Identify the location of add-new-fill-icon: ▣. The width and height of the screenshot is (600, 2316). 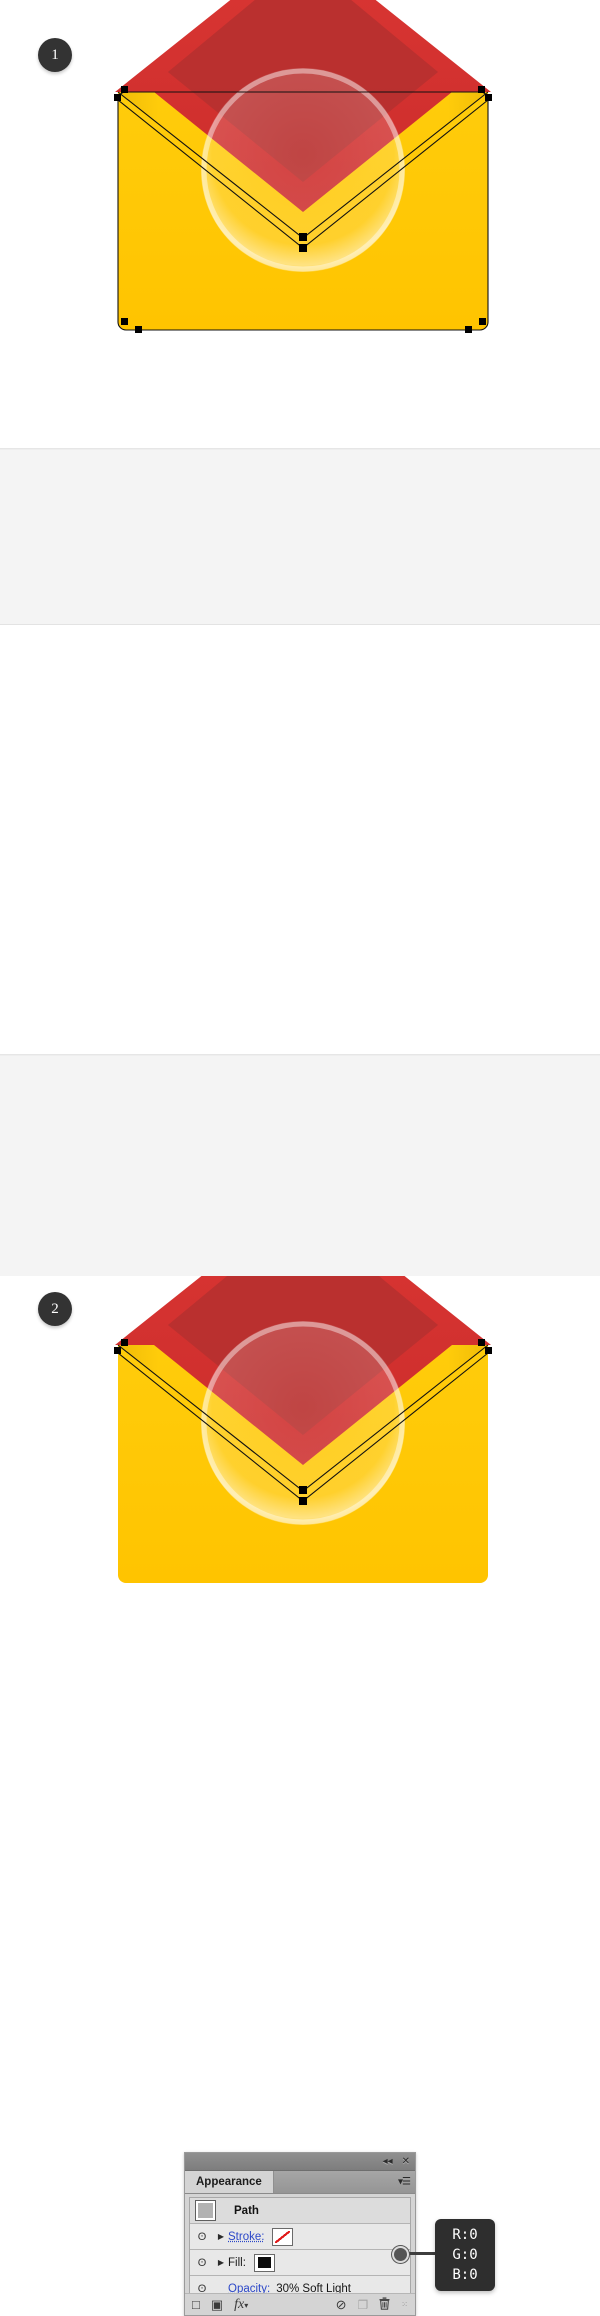
(217, 2304).